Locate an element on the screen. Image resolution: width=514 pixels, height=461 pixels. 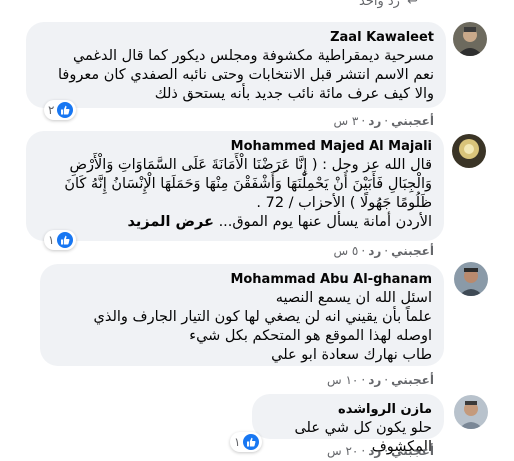
comment-author: Mohammed Majed Al Majali is located at coordinates (235, 146).